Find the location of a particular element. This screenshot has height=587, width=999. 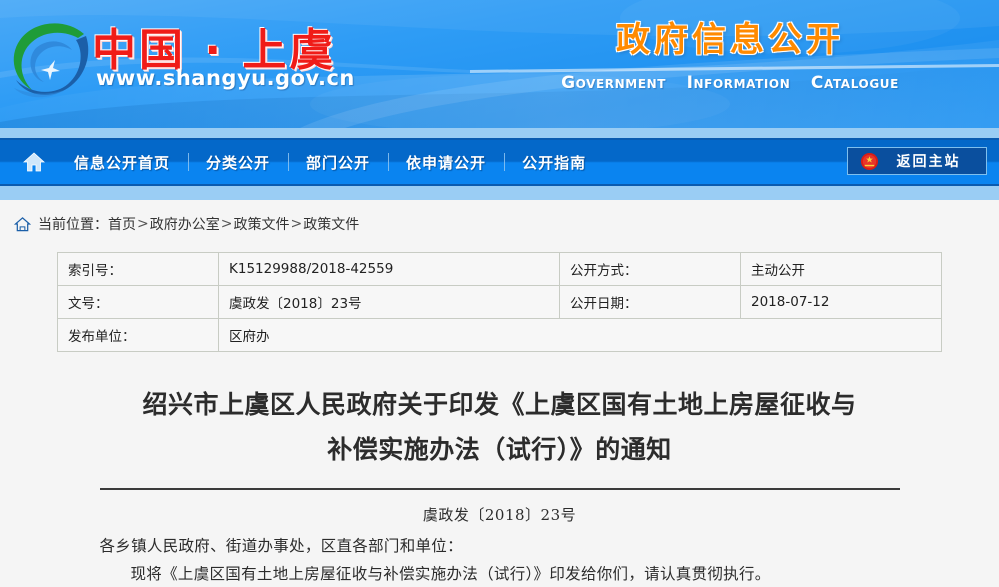

gov-info-disclosure-title-cn: 政府信息公开 is located at coordinates (730, 40).